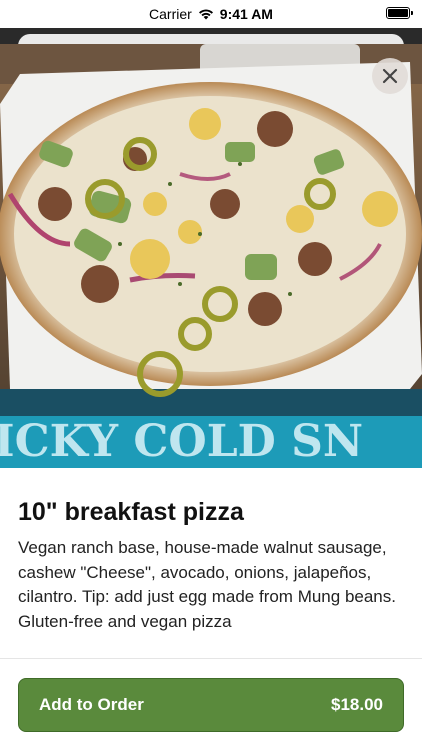  Describe the element at coordinates (91, 704) in the screenshot. I see `add-to-order-label: Add to Order` at that location.